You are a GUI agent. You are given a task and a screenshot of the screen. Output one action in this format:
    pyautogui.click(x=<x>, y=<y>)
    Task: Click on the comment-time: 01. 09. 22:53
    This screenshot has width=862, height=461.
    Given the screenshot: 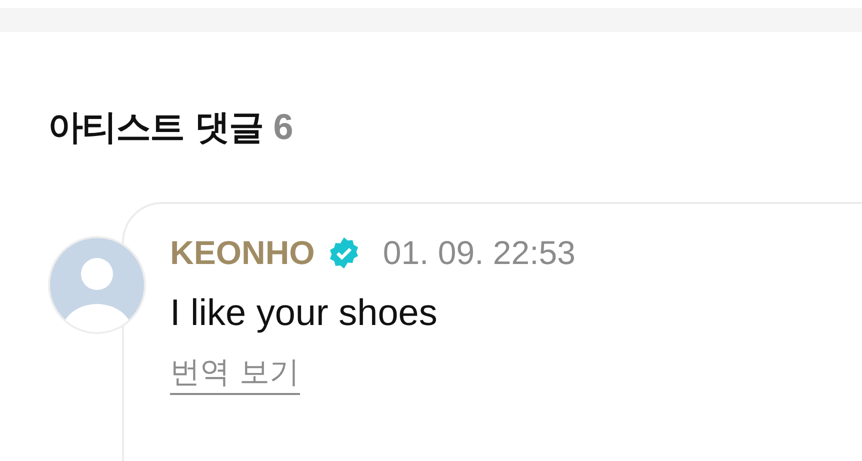 What is the action you would take?
    pyautogui.click(x=479, y=253)
    